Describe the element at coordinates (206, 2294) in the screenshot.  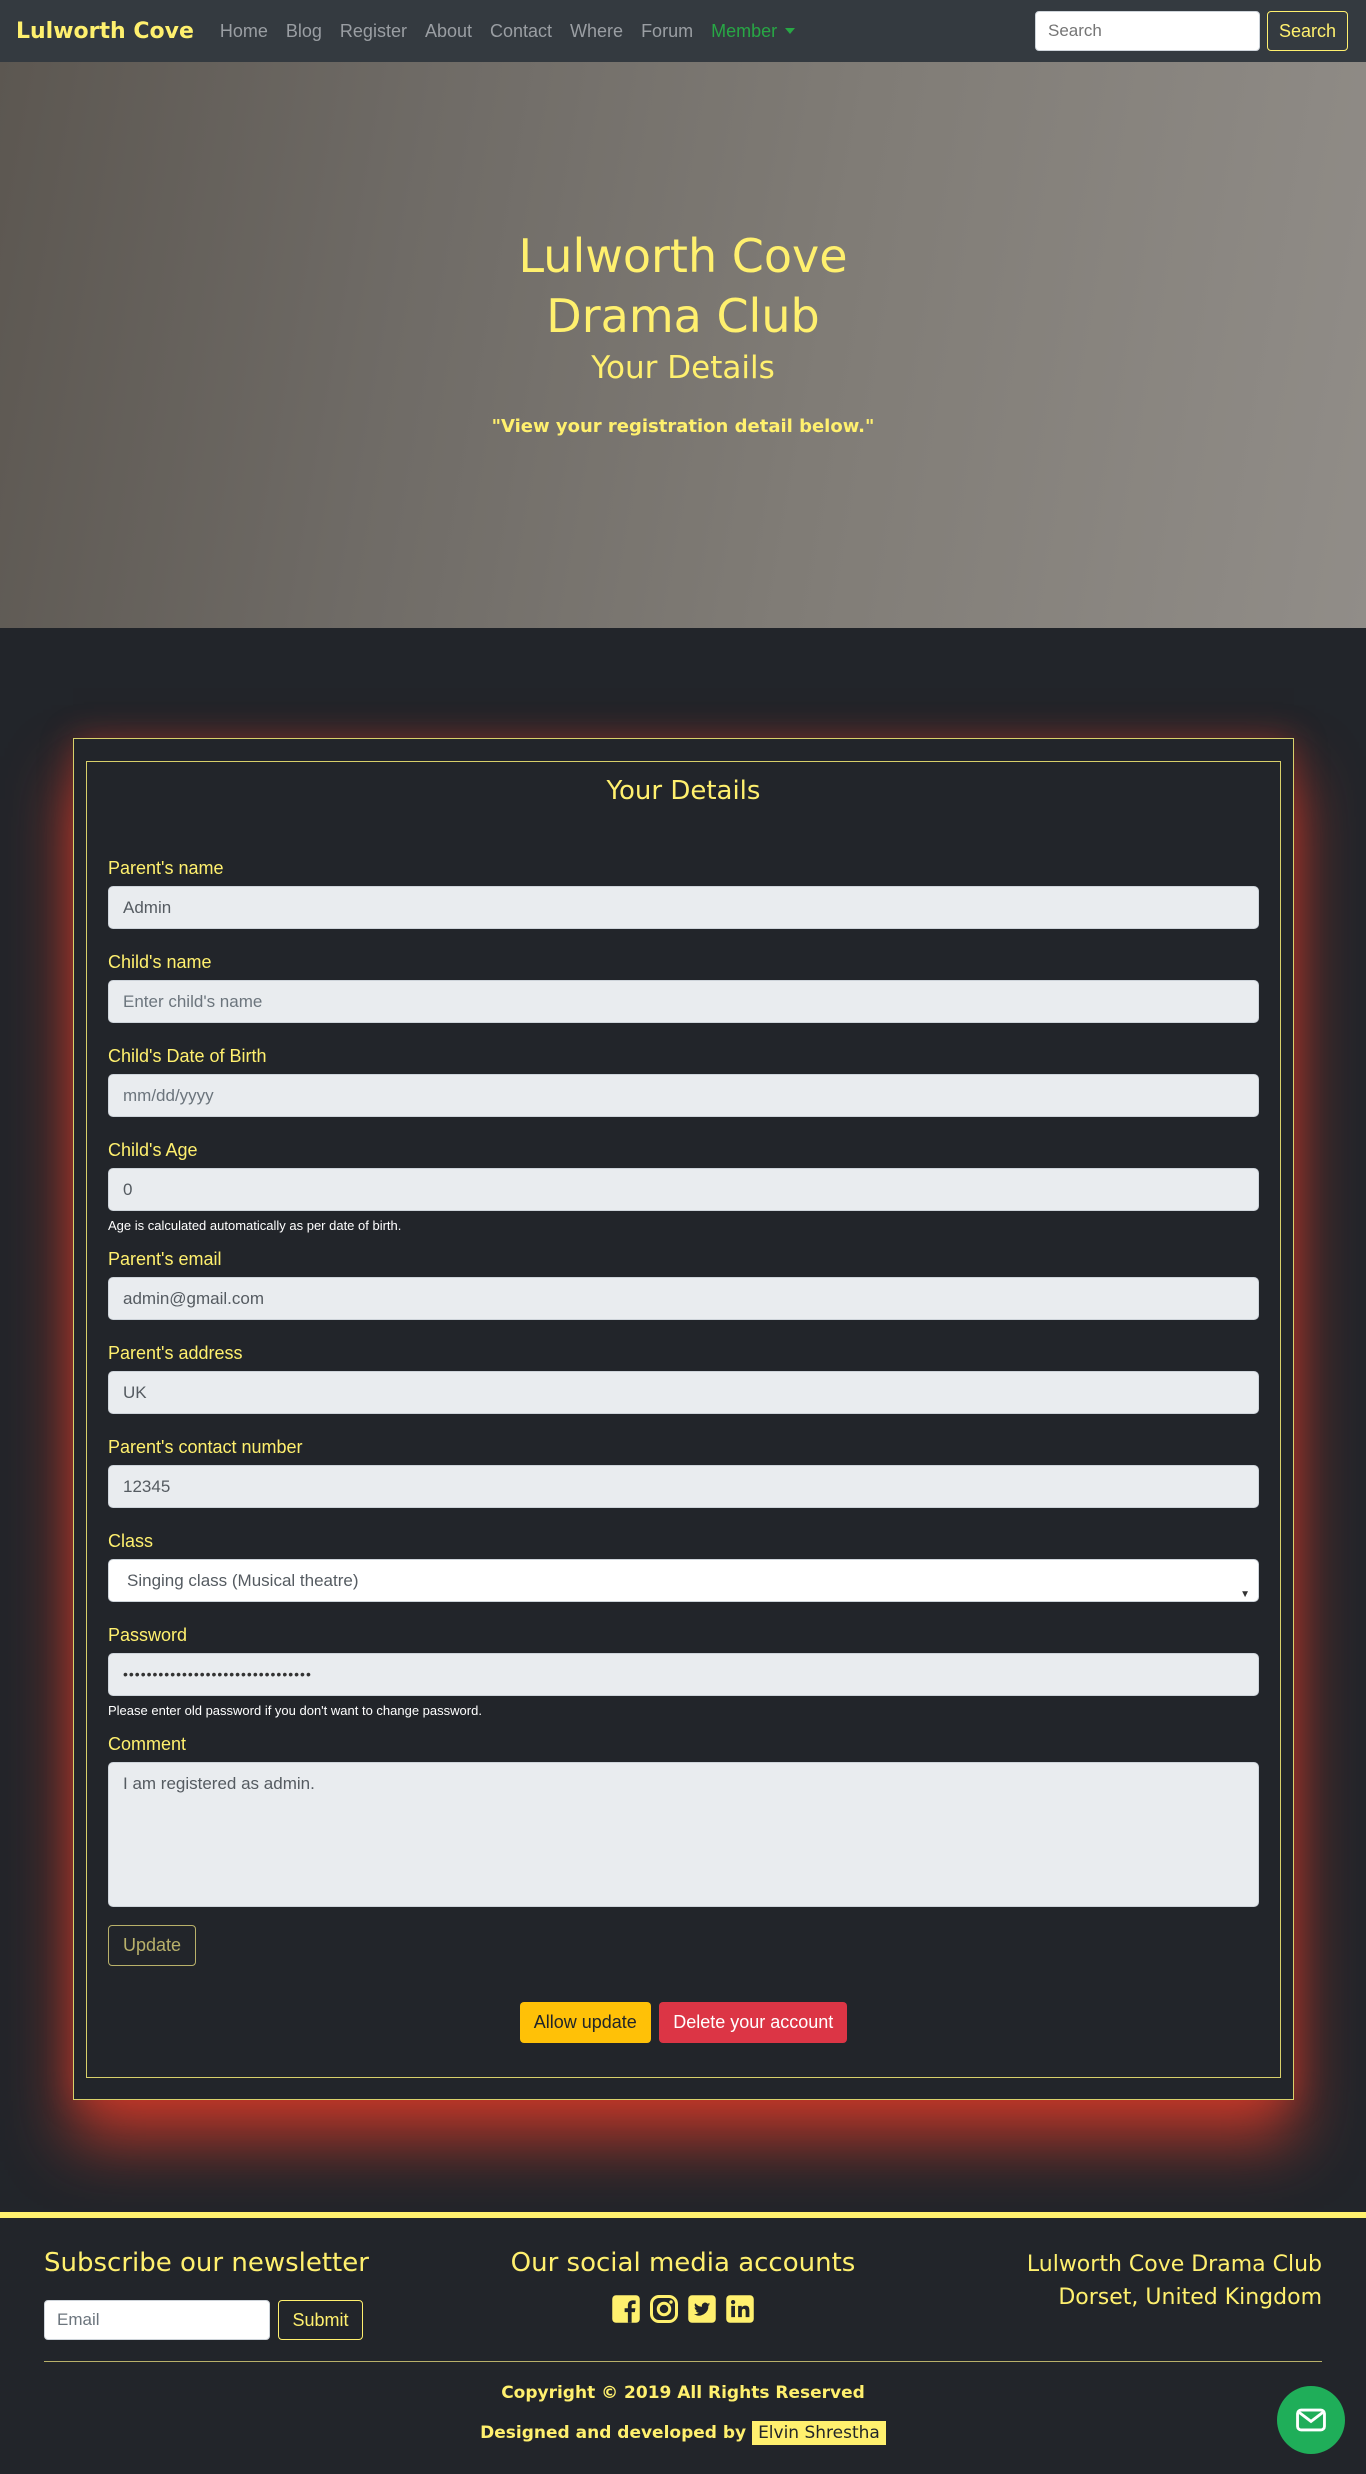
I see `newsletter-section: Subscribe our newsletter Email Submit` at that location.